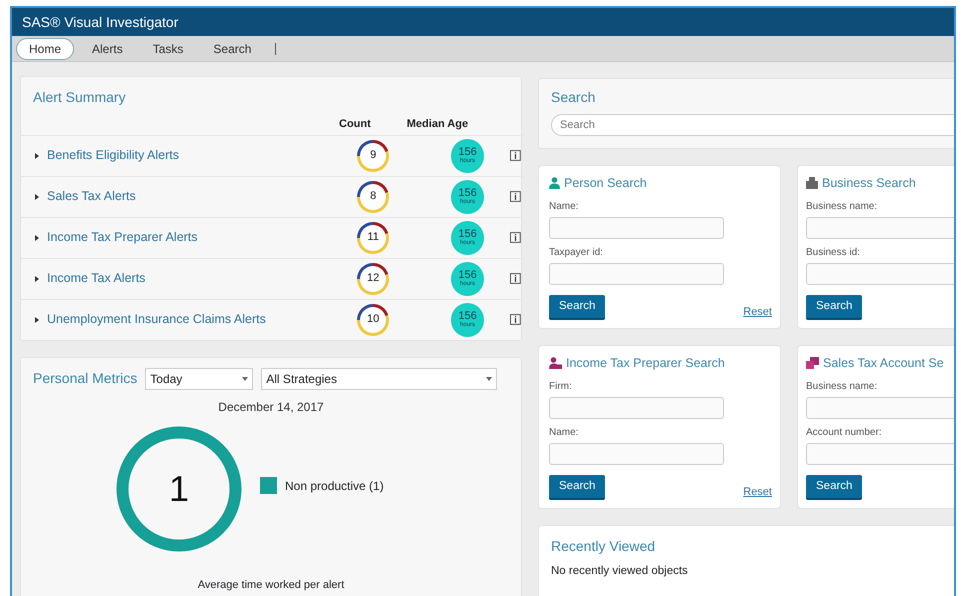  What do you see at coordinates (555, 363) in the screenshot?
I see `person-briefcase-icon` at bounding box center [555, 363].